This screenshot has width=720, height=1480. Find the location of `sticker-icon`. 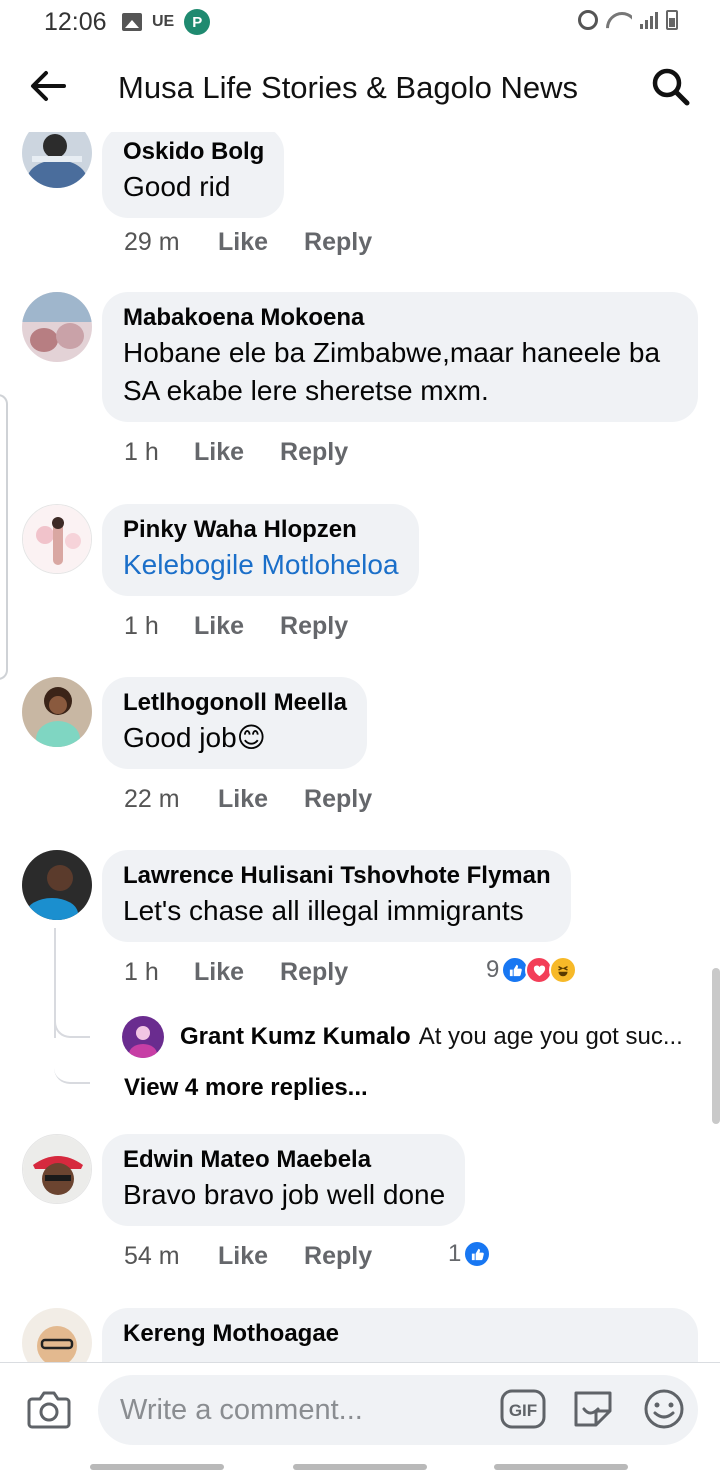

sticker-icon is located at coordinates (593, 1409).